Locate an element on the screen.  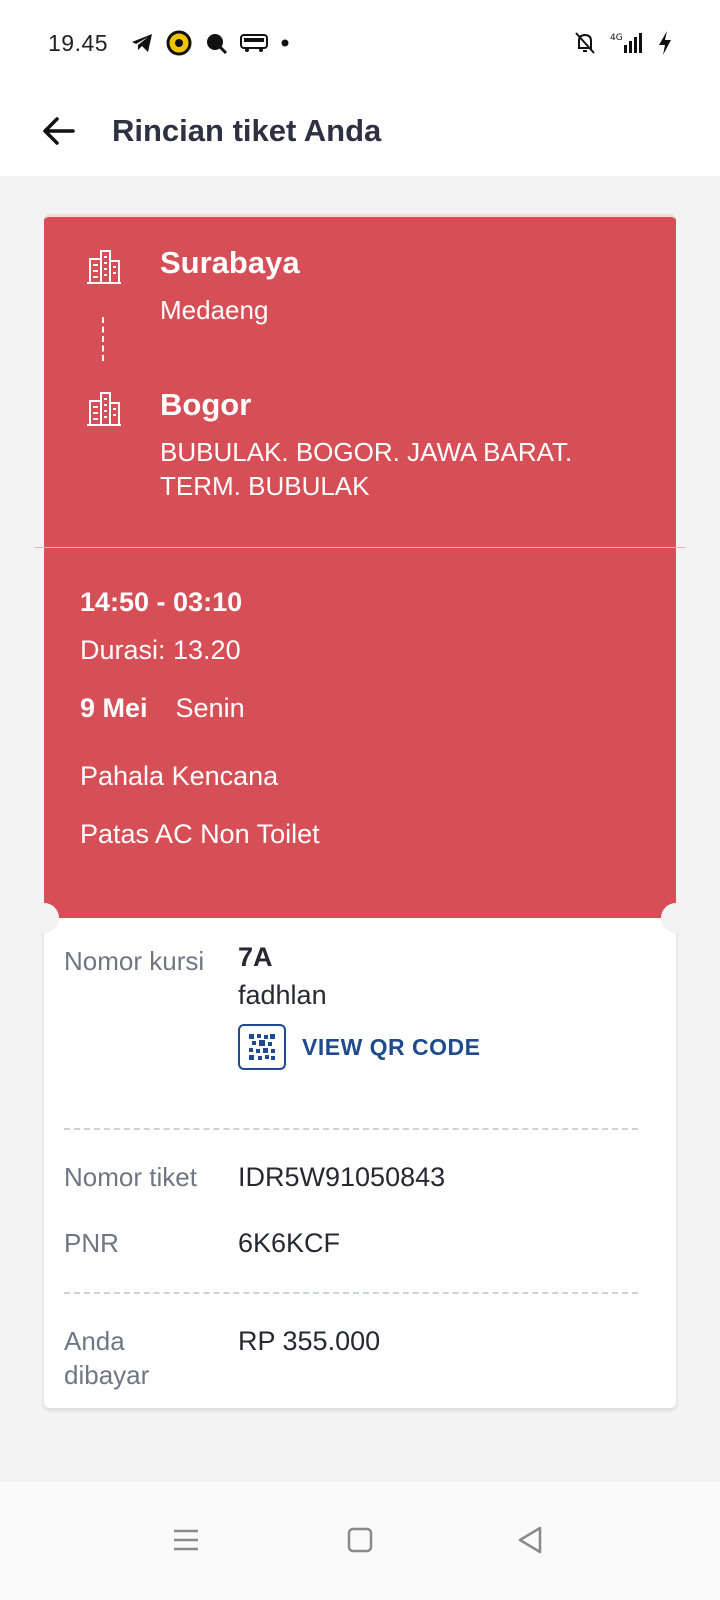
destination-city-icon is located at coordinates (104, 409).